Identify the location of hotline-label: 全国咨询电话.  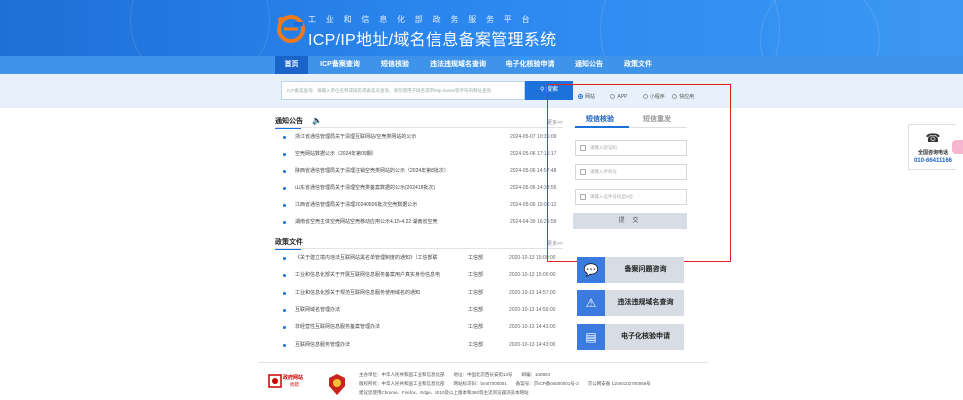
(932, 153).